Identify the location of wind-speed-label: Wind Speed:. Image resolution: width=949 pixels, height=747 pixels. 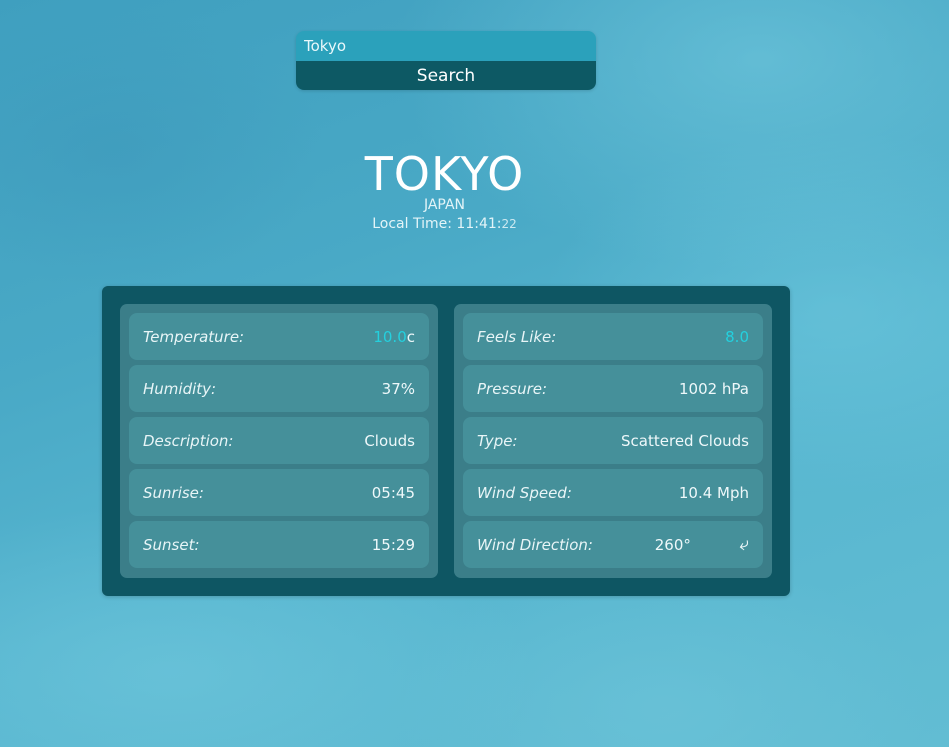
(524, 492).